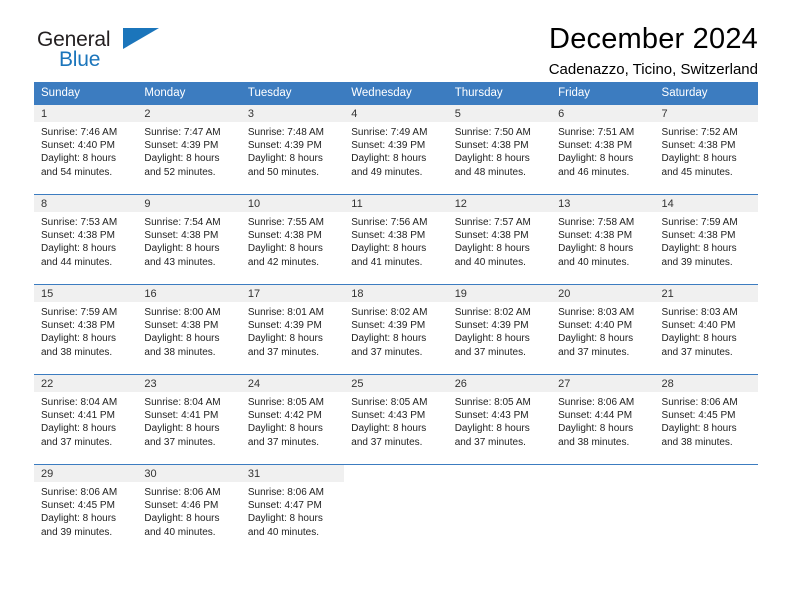 The width and height of the screenshot is (792, 612). Describe the element at coordinates (182, 312) in the screenshot. I see `sunrise-text: Sunrise: 8:00 AM` at that location.